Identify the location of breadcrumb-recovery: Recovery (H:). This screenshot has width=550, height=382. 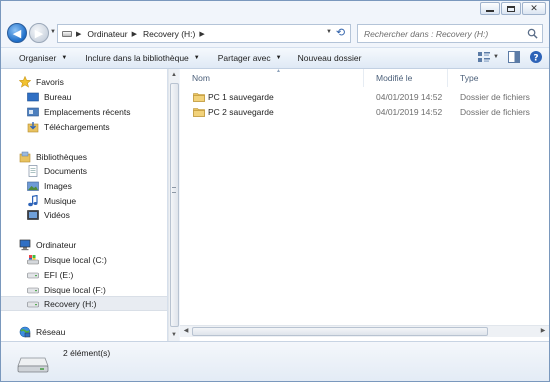
(169, 34).